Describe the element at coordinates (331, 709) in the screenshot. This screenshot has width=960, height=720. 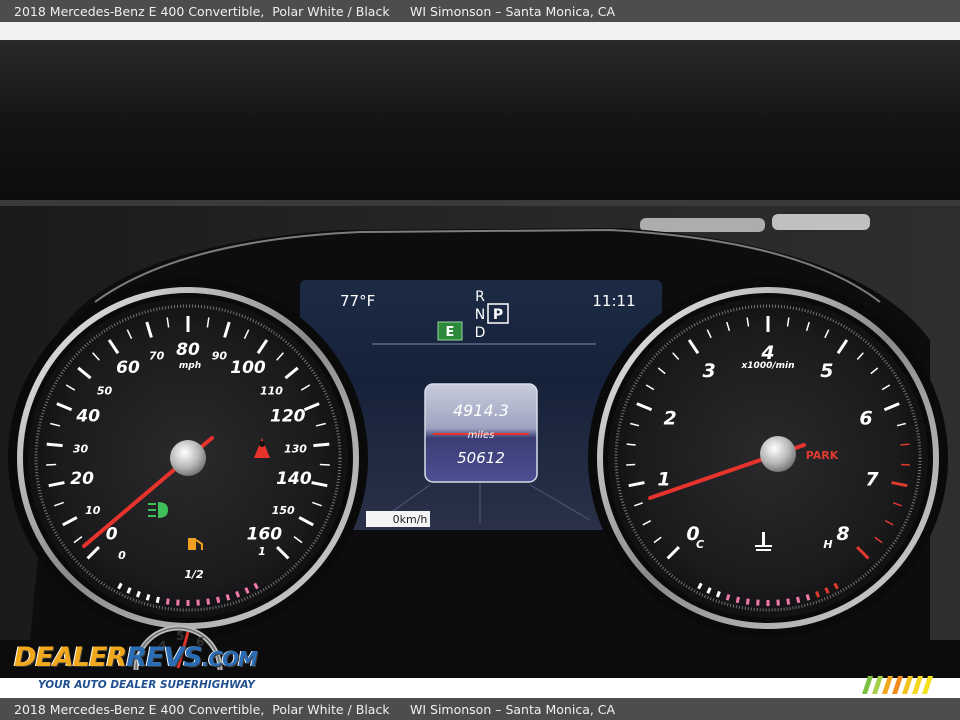
I see `car-color-bottom: Polar White / Black` at that location.